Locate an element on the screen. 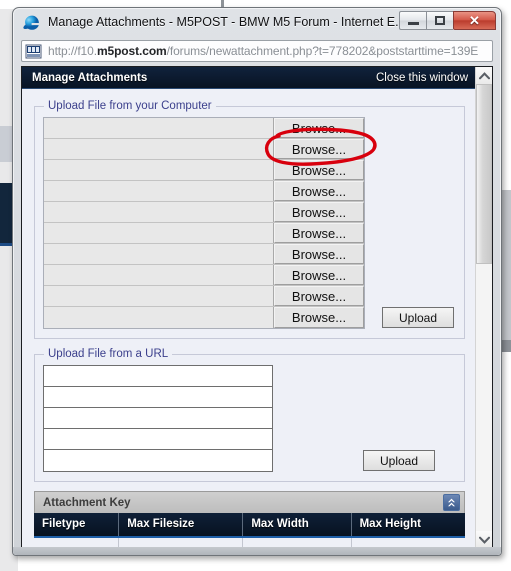 The height and width of the screenshot is (571, 511). attachment-key-header-row: Filetype Max Filesize Max Width Max Height is located at coordinates (249, 525).